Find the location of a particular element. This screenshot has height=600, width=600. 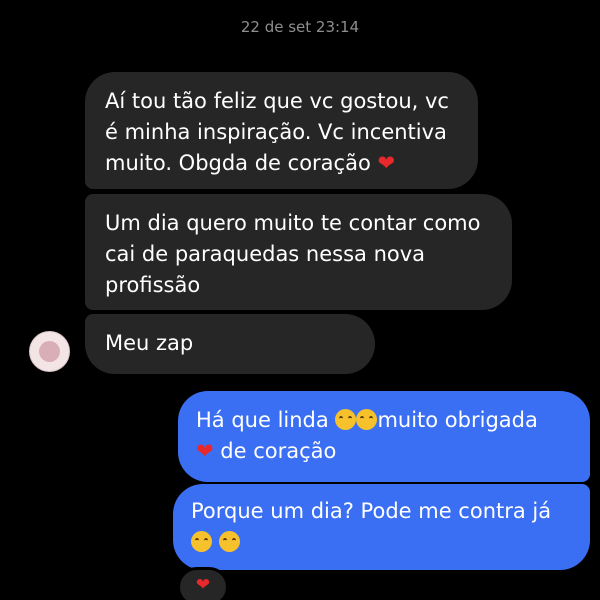

outgoing-message-bubble: Porque um dia? Pode me contra já is located at coordinates (381, 527).